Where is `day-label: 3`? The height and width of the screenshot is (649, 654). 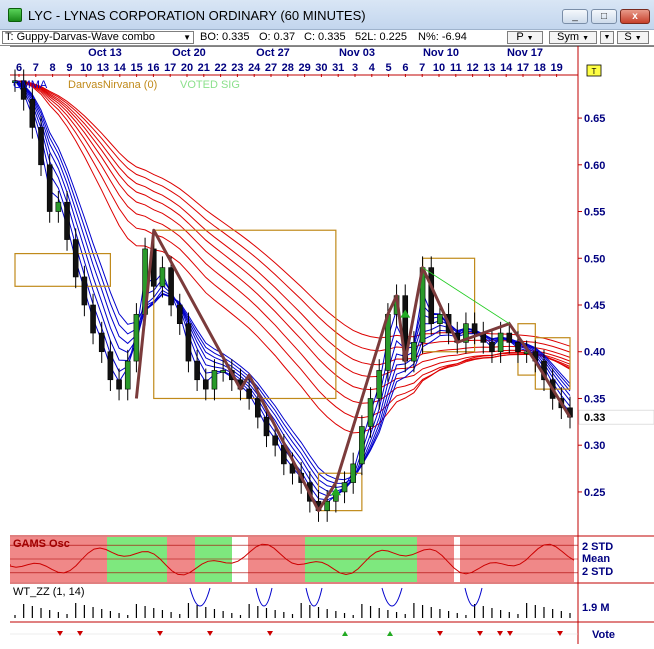
day-label: 3 is located at coordinates (355, 68).